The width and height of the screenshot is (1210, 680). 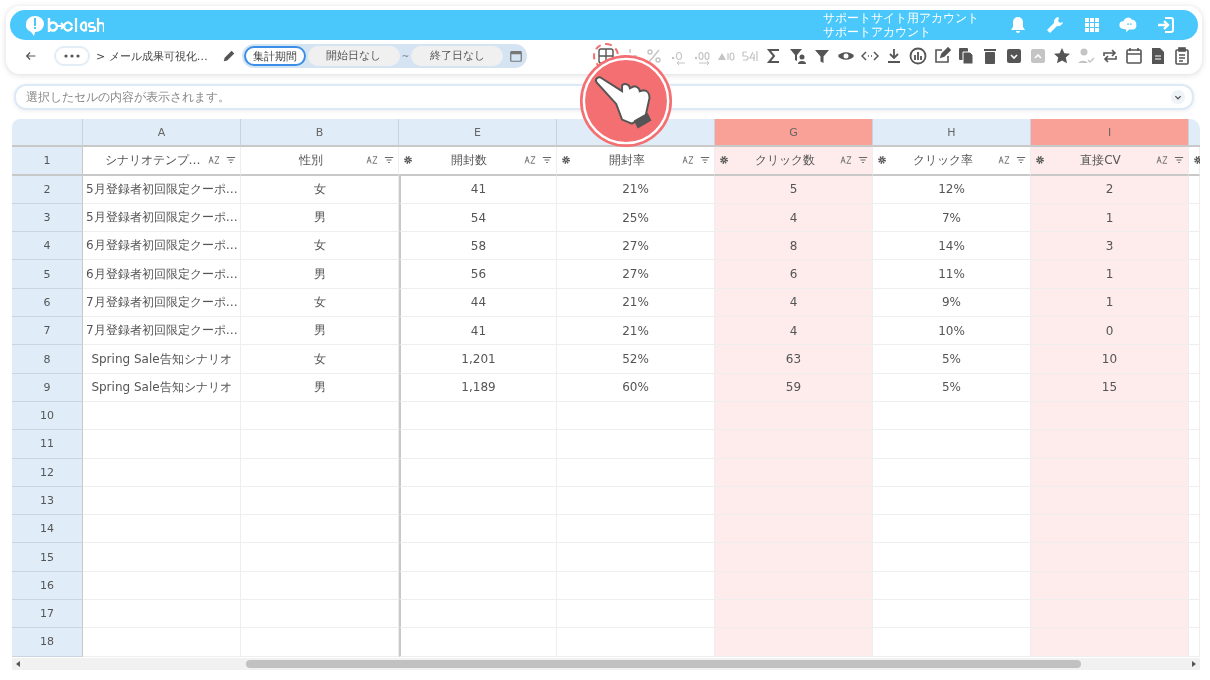 I want to click on formula-field: 選択したセルの内容が表示されます。, so click(x=604, y=97).